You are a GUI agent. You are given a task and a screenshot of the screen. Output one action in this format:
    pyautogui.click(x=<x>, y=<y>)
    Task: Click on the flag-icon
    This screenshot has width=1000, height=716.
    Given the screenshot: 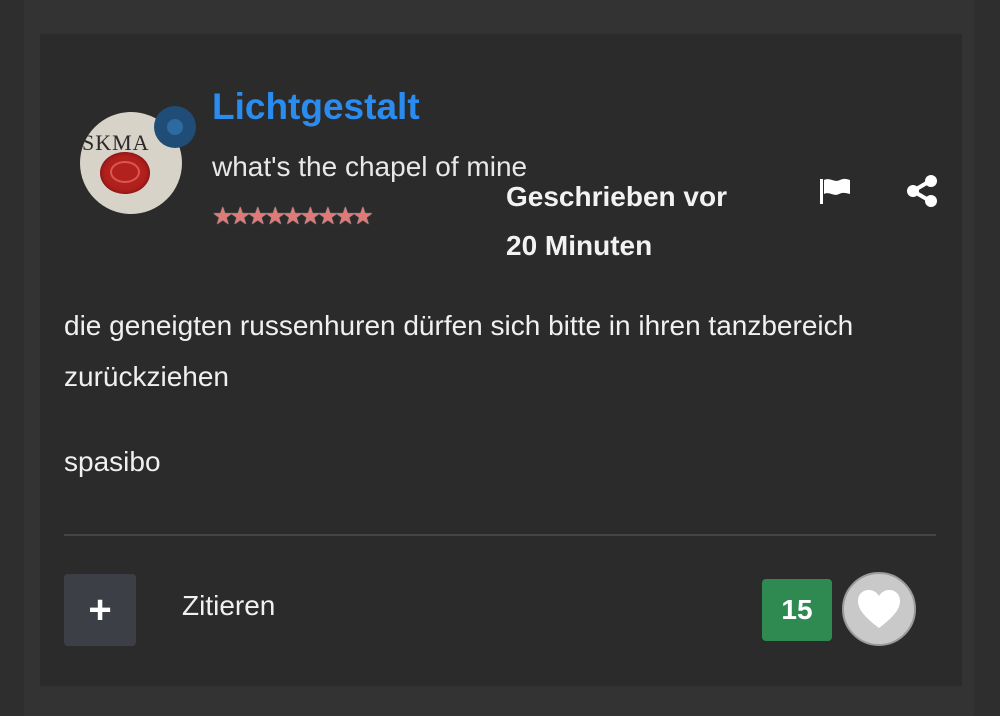 What is the action you would take?
    pyautogui.click(x=835, y=191)
    